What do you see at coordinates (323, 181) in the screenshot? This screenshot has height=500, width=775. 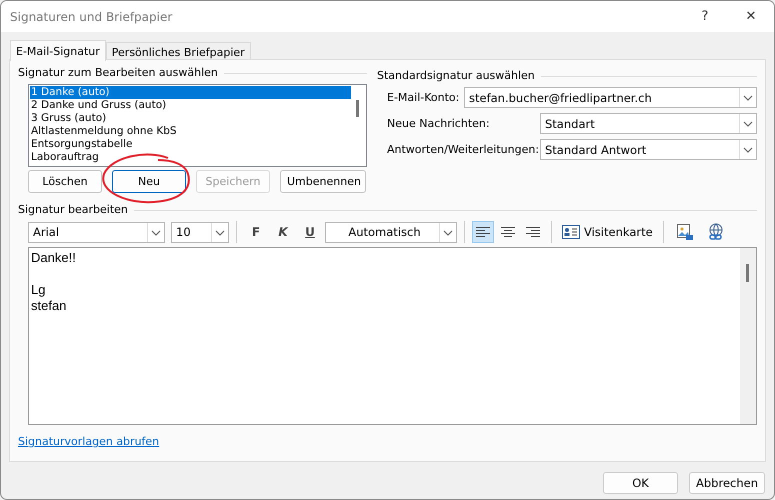 I see `button: Umbenennen` at bounding box center [323, 181].